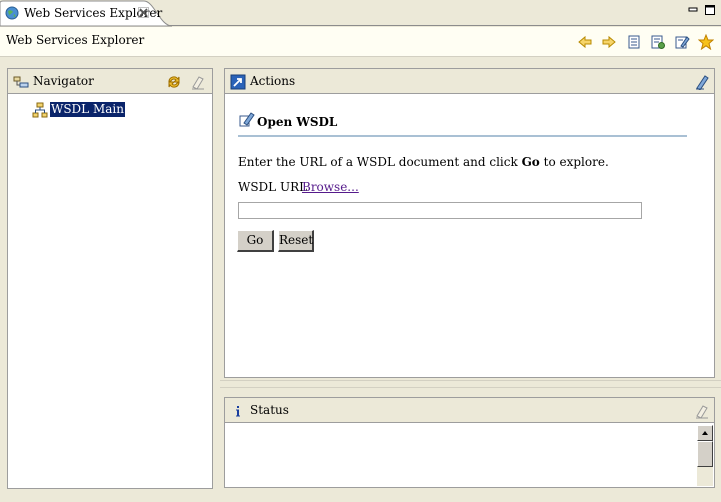  What do you see at coordinates (609, 42) in the screenshot?
I see `forward-arrow-icon` at bounding box center [609, 42].